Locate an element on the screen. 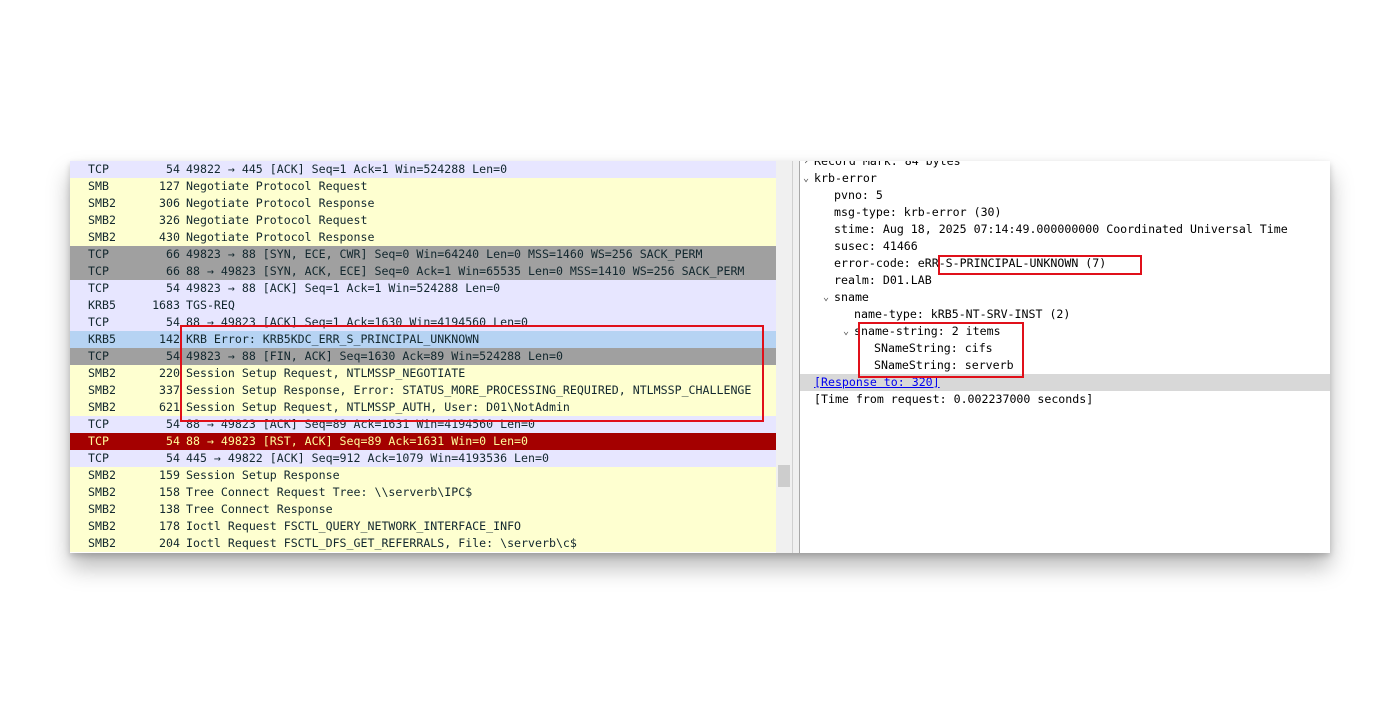 The height and width of the screenshot is (716, 1400). detail-text: error-code: eRR-S-PRINCIPAL-UNKNOWN (7) is located at coordinates (970, 263).